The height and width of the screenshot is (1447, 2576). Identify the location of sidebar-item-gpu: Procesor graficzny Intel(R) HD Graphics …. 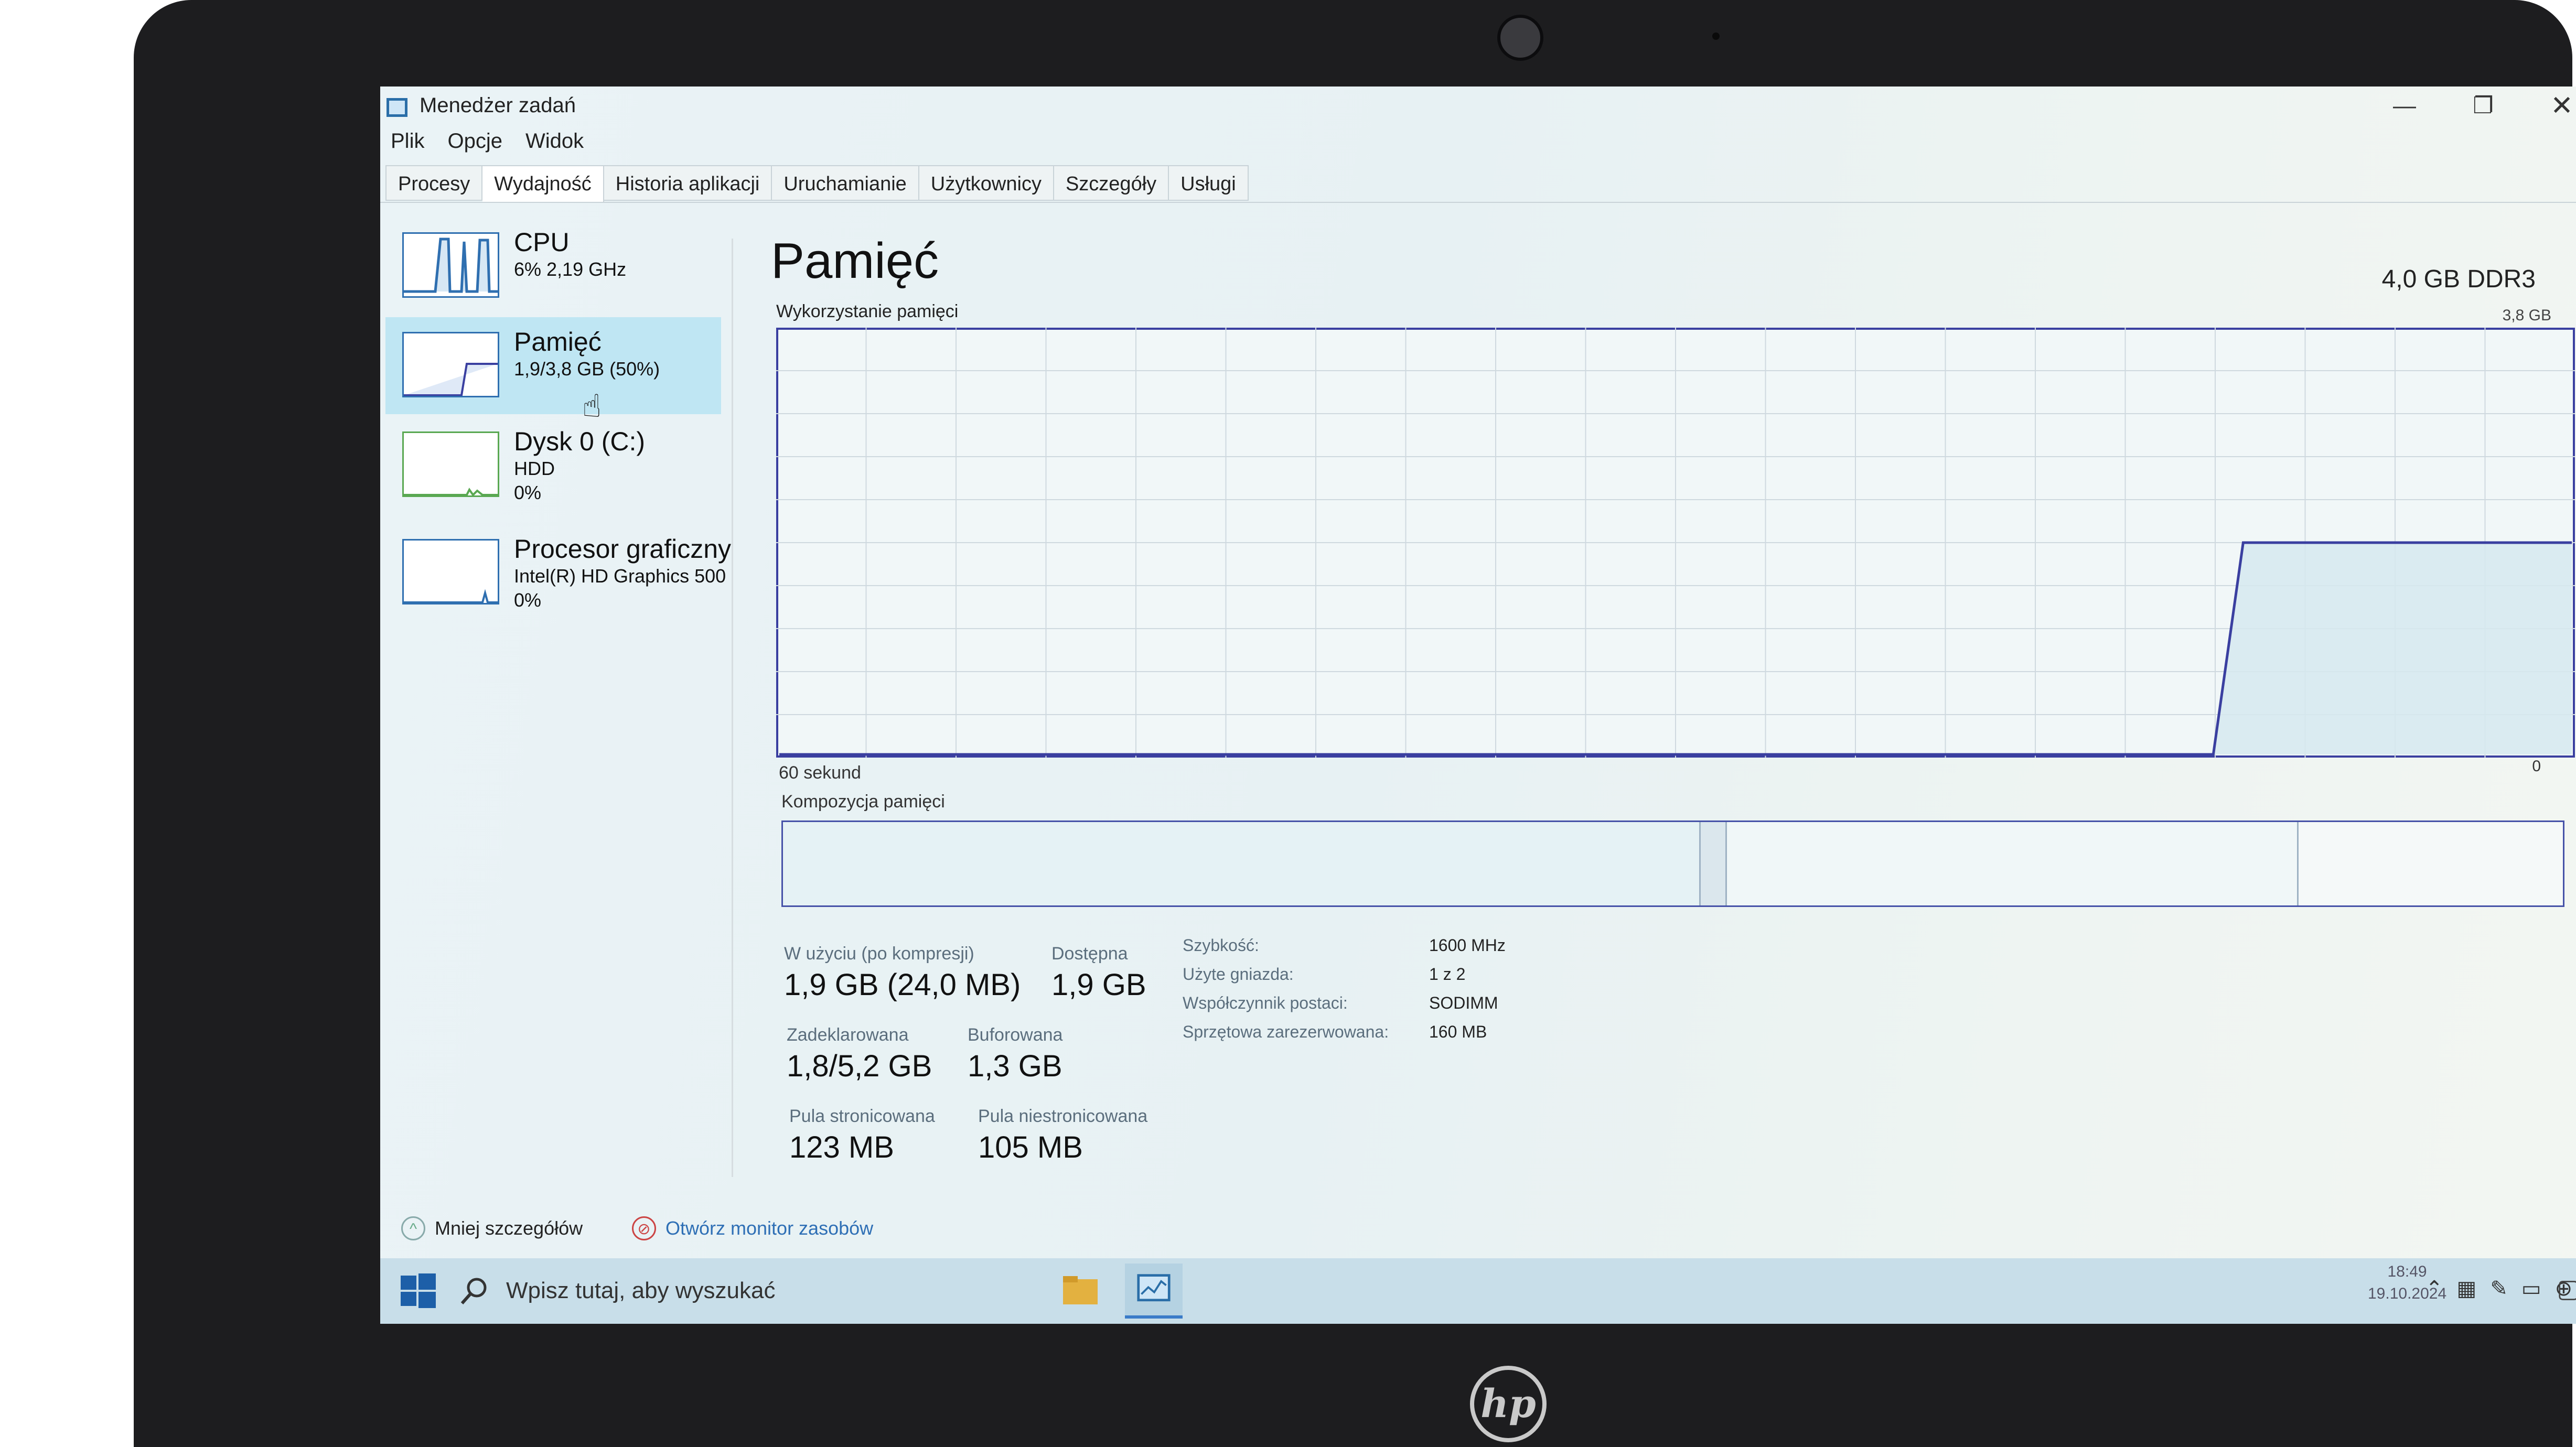
(558, 572).